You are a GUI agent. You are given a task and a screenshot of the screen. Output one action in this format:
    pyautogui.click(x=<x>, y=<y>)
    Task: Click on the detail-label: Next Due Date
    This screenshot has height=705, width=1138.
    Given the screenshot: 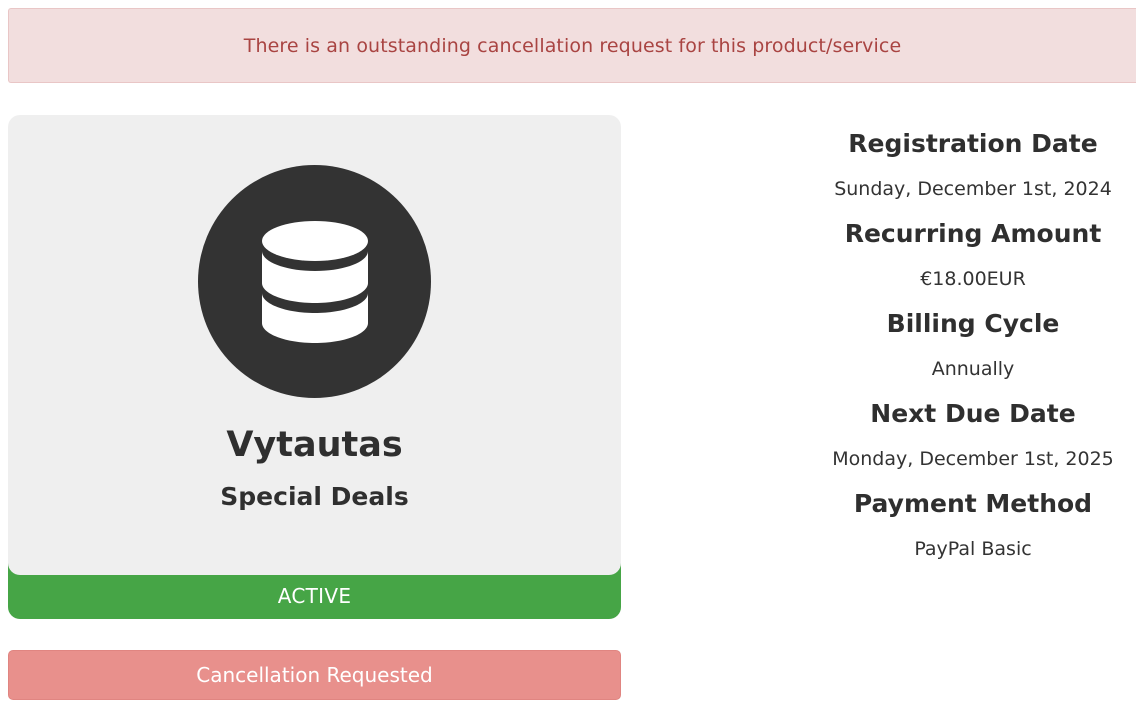 What is the action you would take?
    pyautogui.click(x=973, y=413)
    